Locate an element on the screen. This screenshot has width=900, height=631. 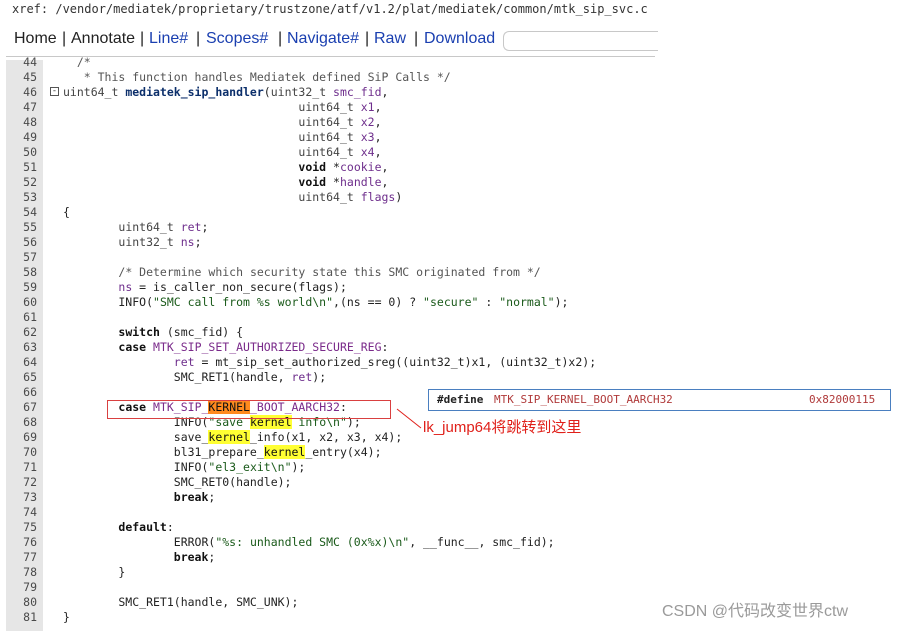
code-token: MTK_SIP_SET_AUTHORIZED_SECURE_REG is located at coordinates (267, 347).